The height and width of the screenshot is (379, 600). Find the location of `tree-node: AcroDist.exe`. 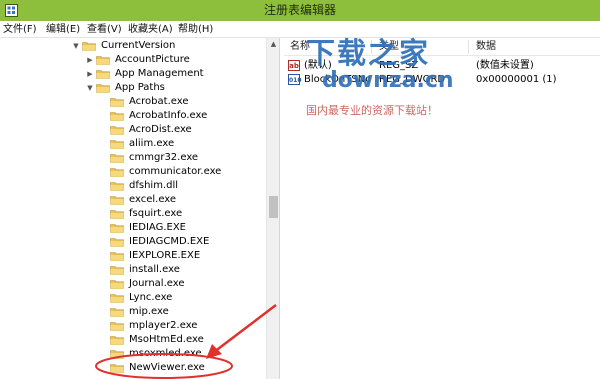

tree-node: AcroDist.exe is located at coordinates (133, 130).